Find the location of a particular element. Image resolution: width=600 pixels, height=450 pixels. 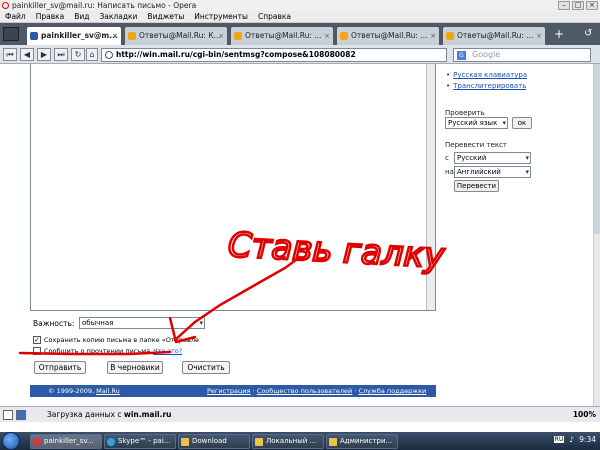

translate-from-value: Русский is located at coordinates (472, 158).